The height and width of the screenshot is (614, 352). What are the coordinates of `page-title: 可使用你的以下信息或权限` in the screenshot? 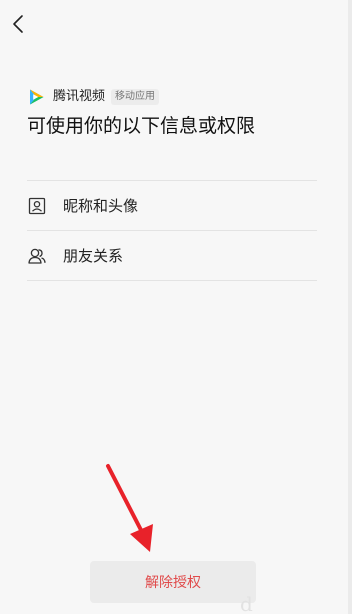 It's located at (141, 126).